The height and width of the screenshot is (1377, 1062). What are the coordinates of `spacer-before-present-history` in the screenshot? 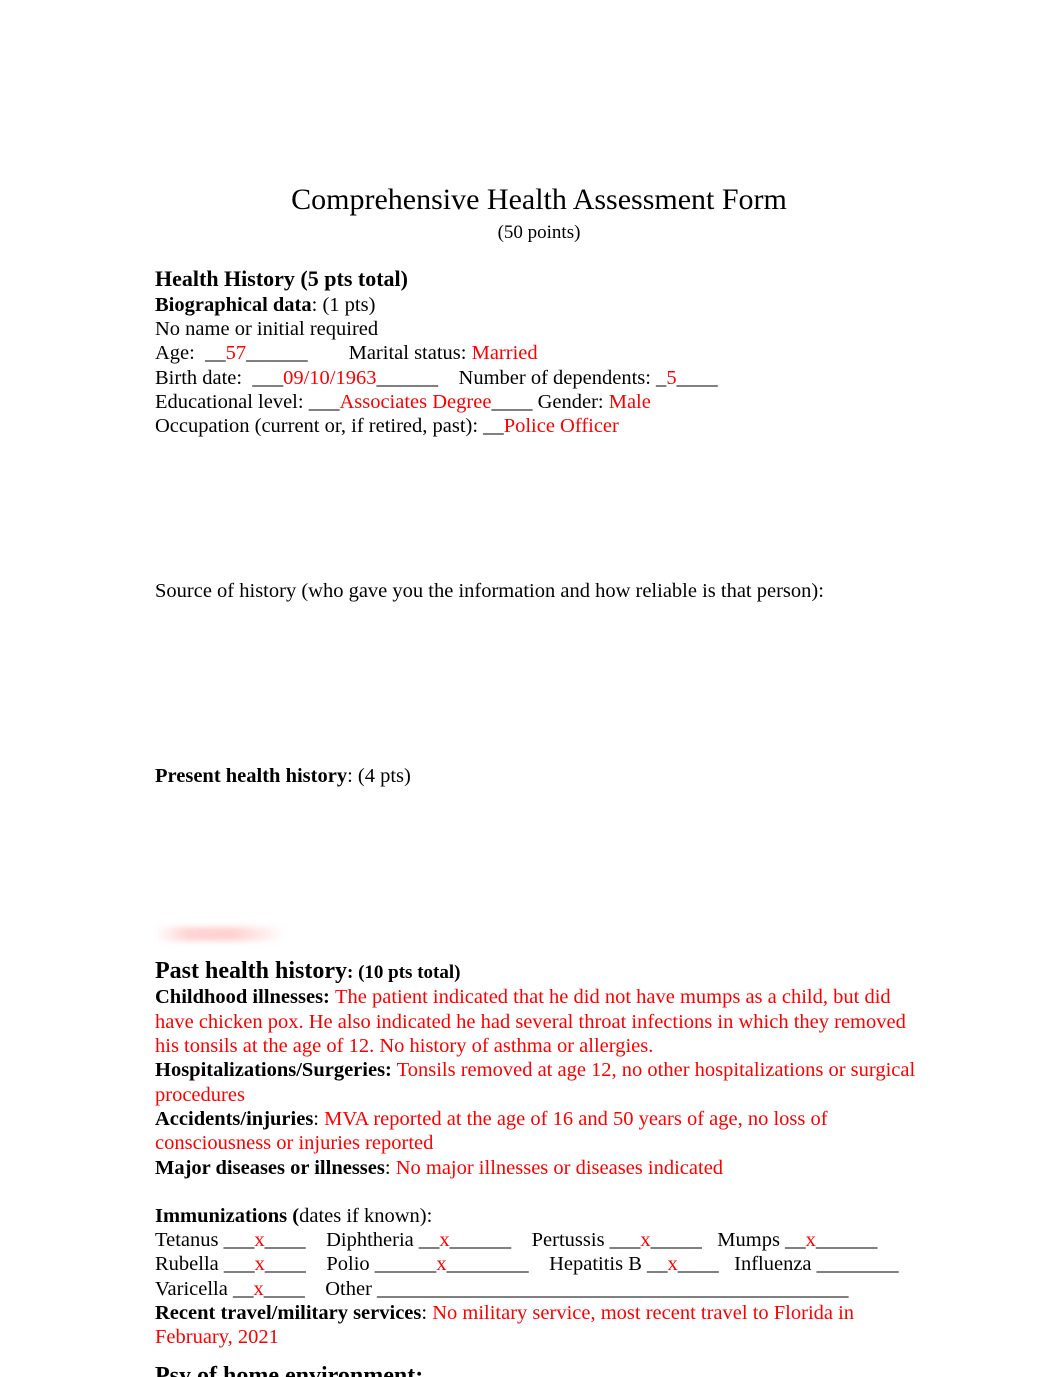 It's located at (539, 683).